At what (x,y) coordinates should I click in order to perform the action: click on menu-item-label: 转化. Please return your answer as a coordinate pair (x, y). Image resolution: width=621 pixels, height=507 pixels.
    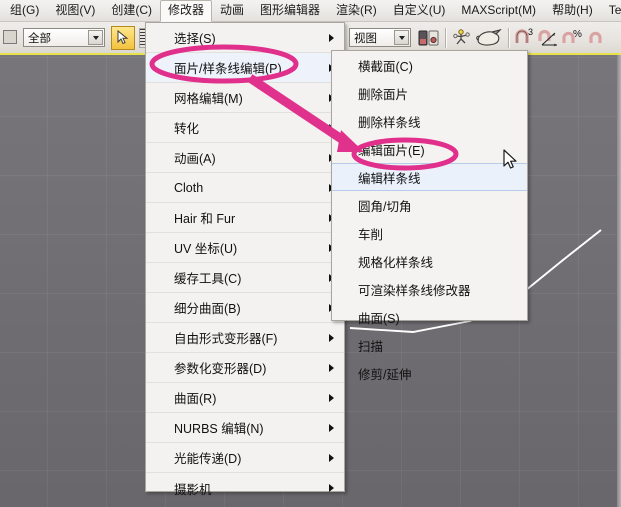
    Looking at the image, I should click on (187, 129).